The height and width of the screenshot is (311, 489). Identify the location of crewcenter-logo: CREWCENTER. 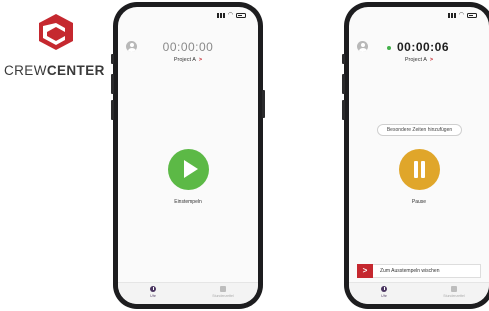
(56, 46).